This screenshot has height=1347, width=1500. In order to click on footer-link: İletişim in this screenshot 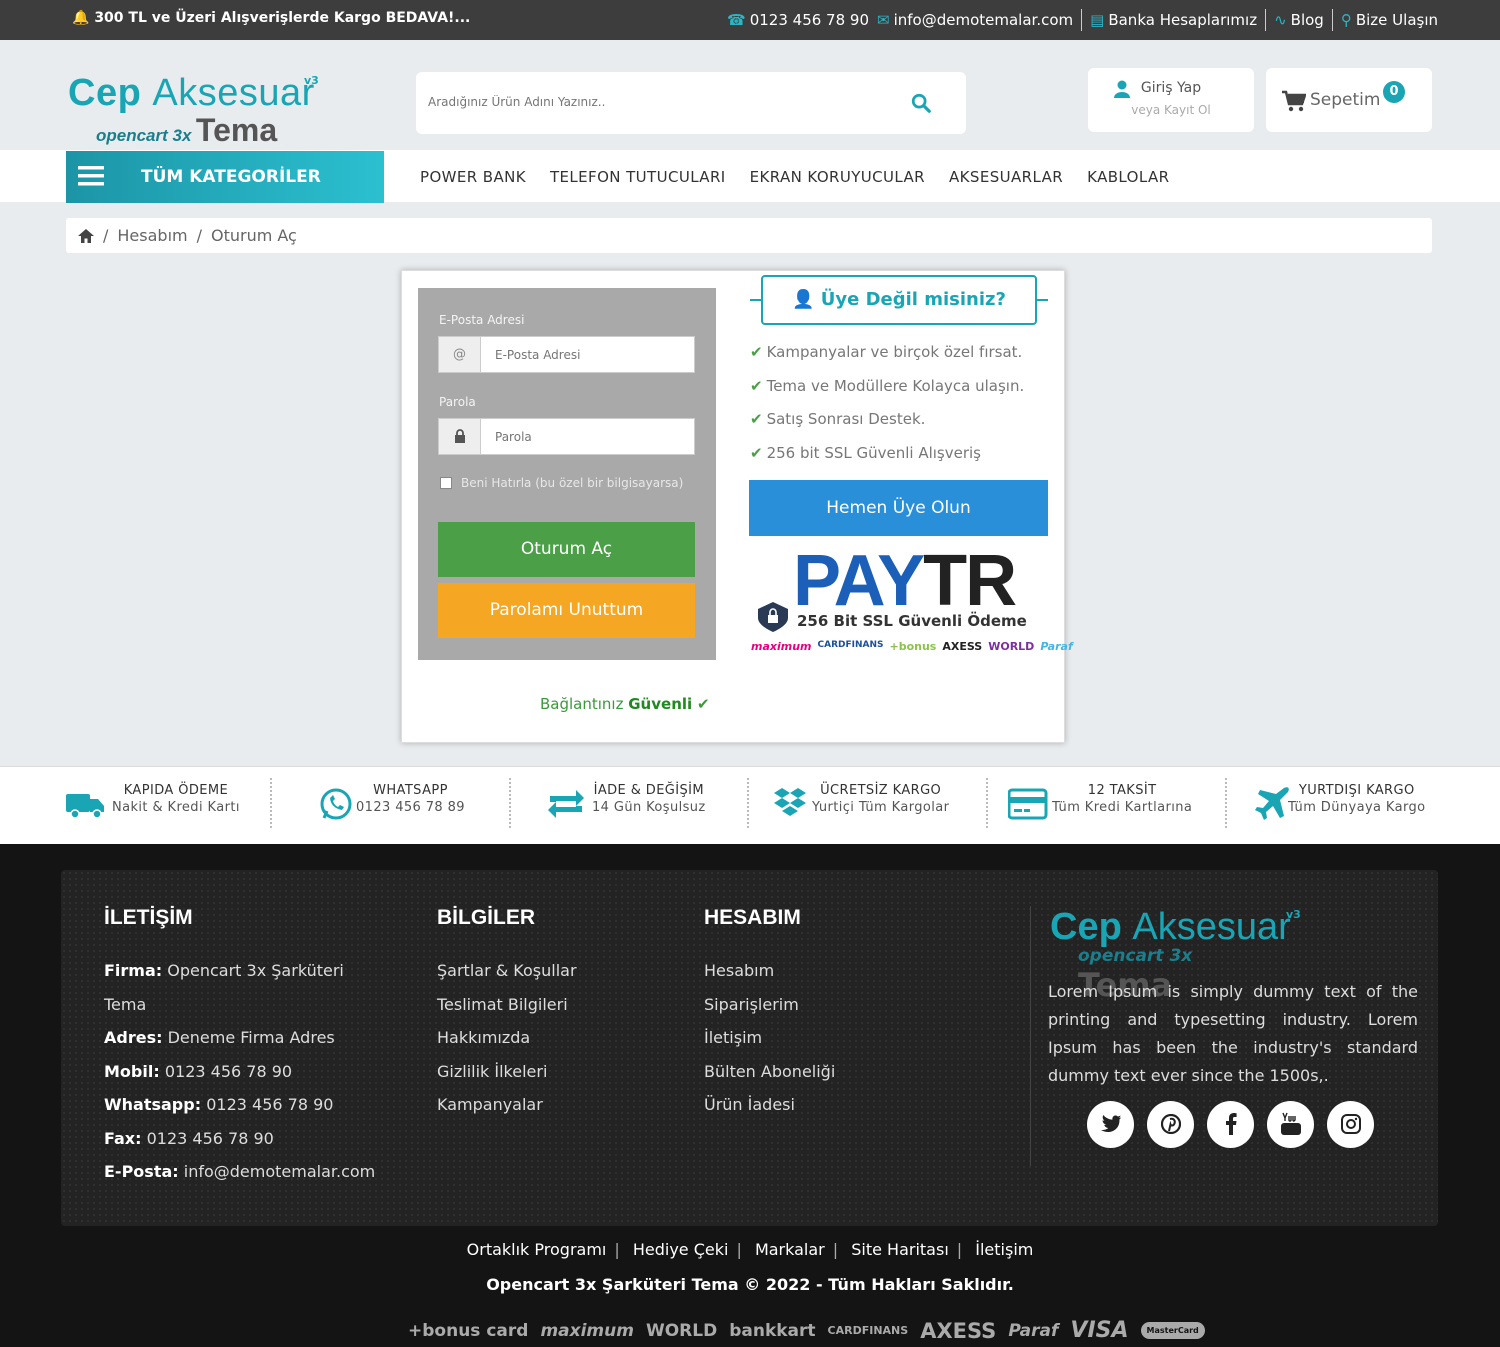, I will do `click(769, 1038)`.